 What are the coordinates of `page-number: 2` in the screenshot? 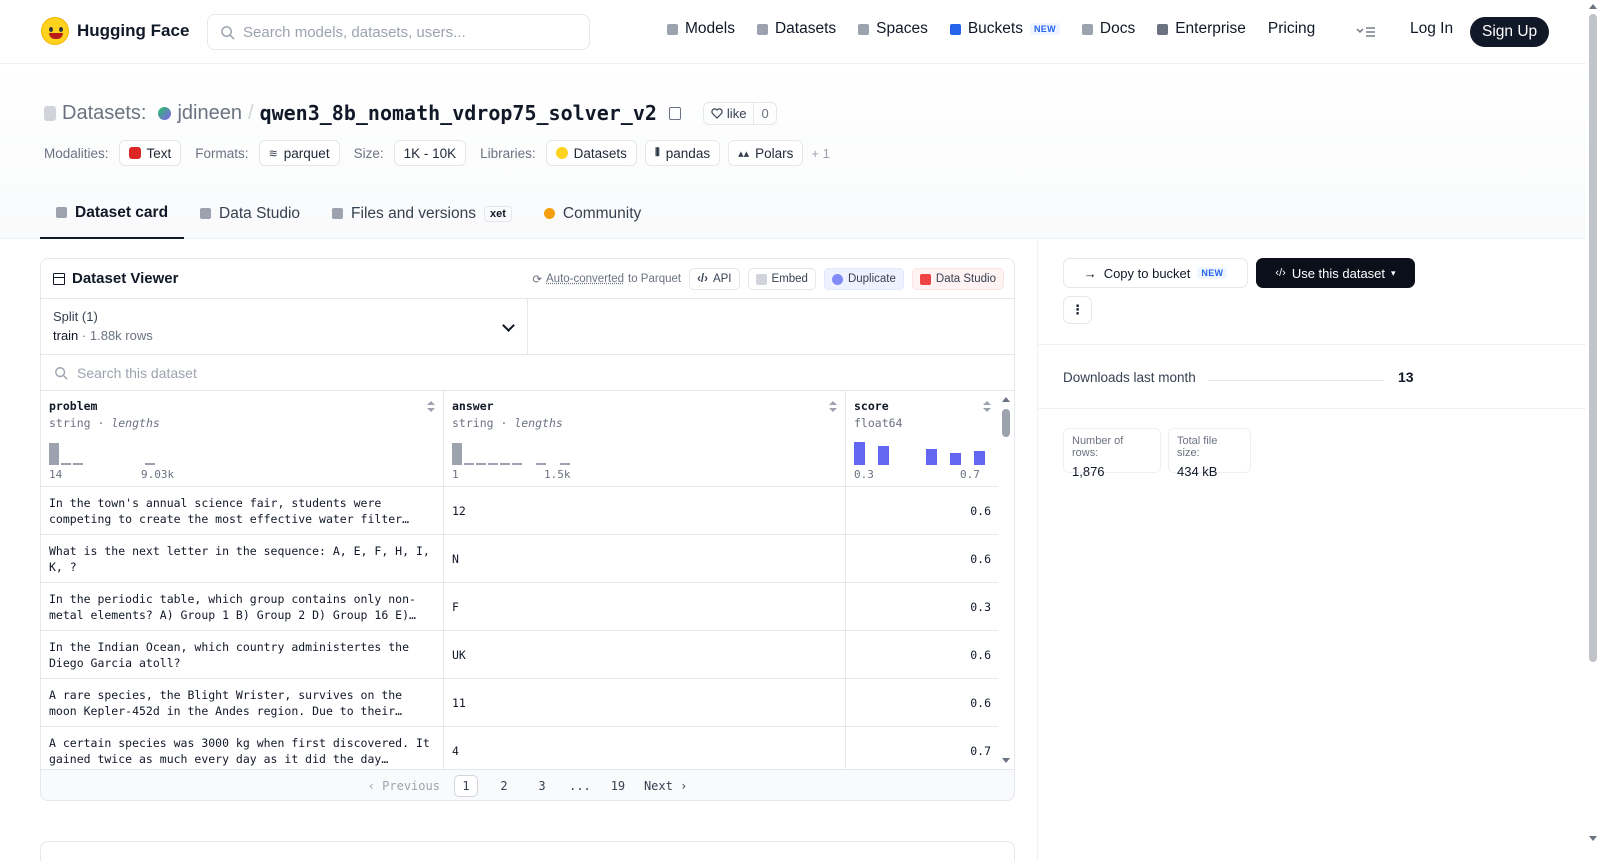 It's located at (504, 786).